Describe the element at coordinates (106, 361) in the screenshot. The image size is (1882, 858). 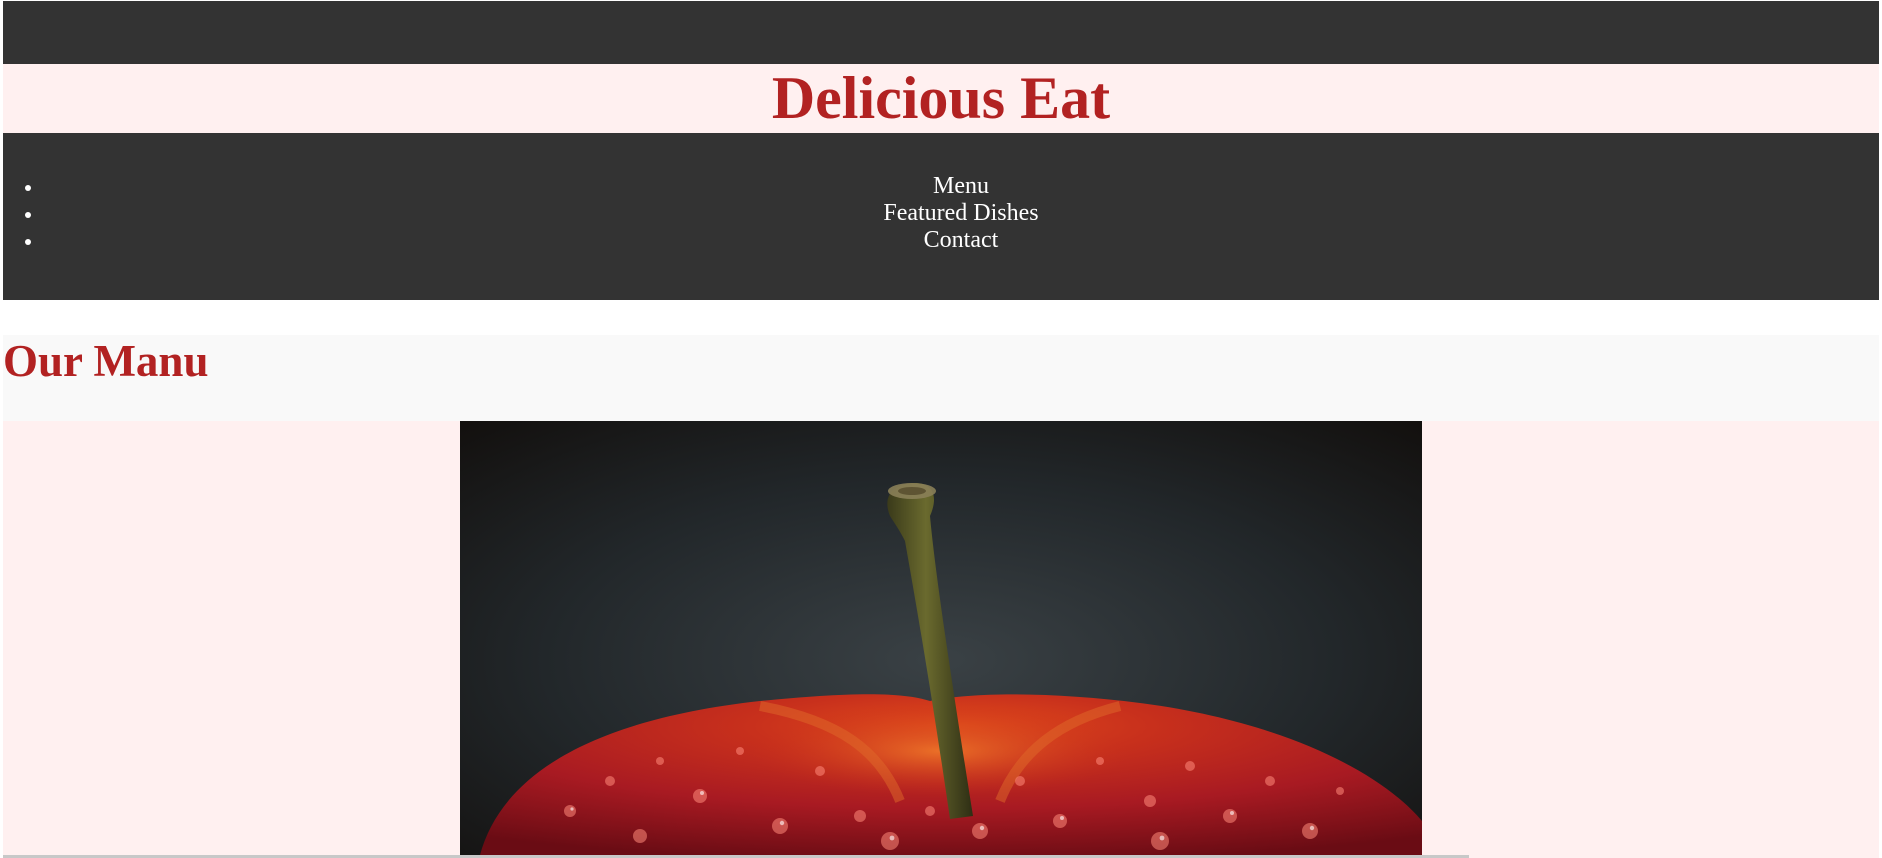
I see `section-title: Our Manu` at that location.